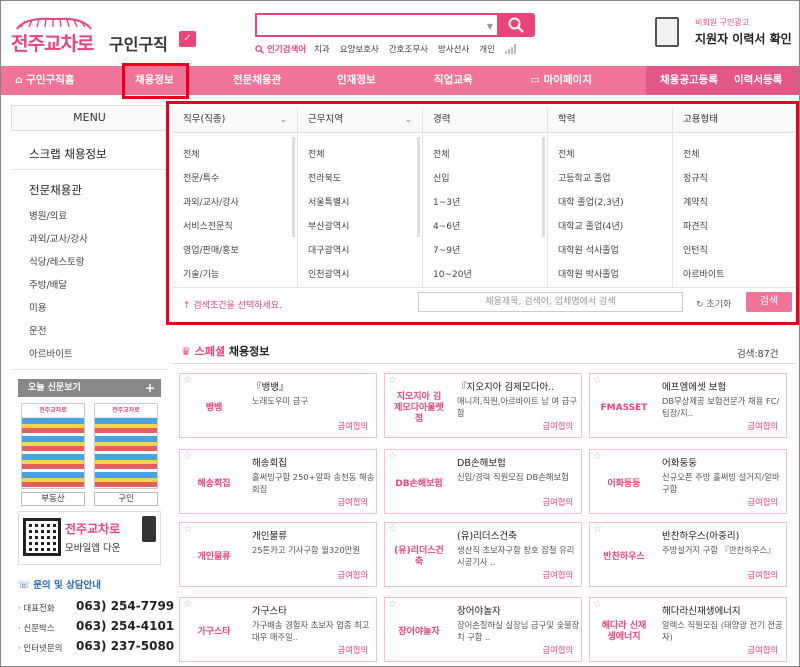 This screenshot has height=667, width=800. I want to click on filter-search-button: 검색, so click(769, 302).